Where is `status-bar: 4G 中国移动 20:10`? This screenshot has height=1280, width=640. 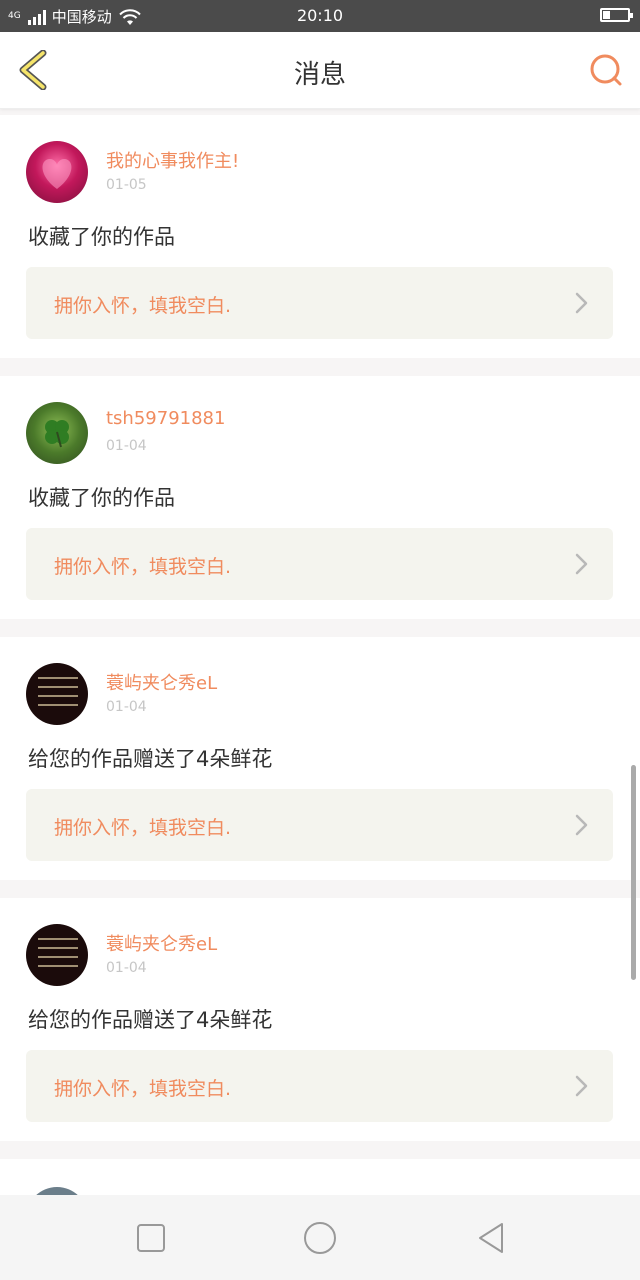
status-bar: 4G 中国移动 20:10 is located at coordinates (320, 16).